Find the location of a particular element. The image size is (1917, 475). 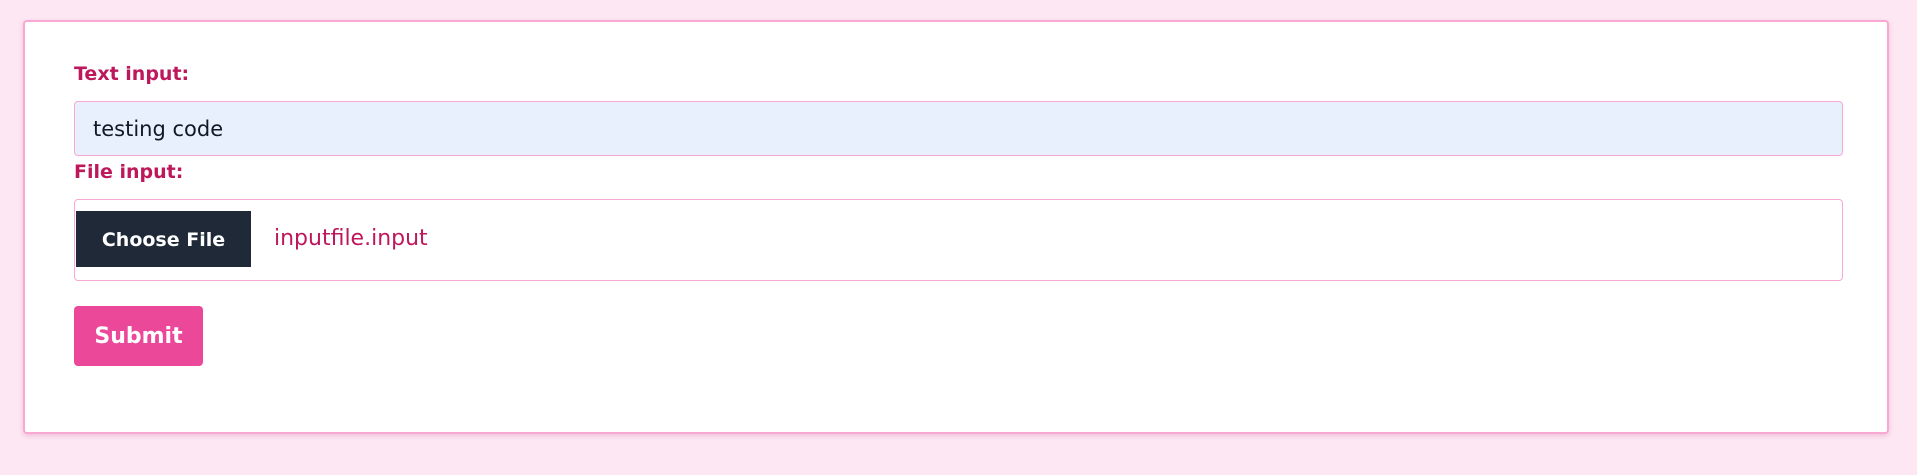

file-input-label: File input: is located at coordinates (129, 172).